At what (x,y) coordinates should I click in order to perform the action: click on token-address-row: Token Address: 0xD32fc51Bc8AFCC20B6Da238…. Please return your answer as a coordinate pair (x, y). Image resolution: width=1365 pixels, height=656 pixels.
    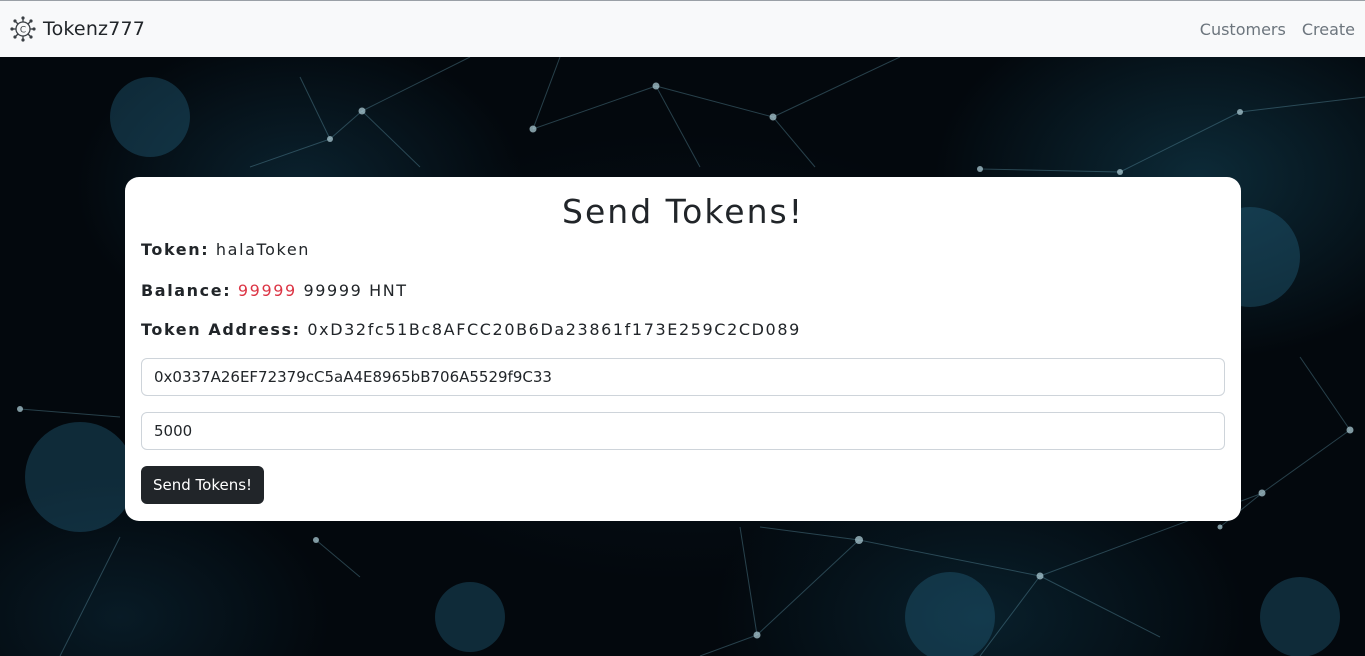
    Looking at the image, I should click on (683, 330).